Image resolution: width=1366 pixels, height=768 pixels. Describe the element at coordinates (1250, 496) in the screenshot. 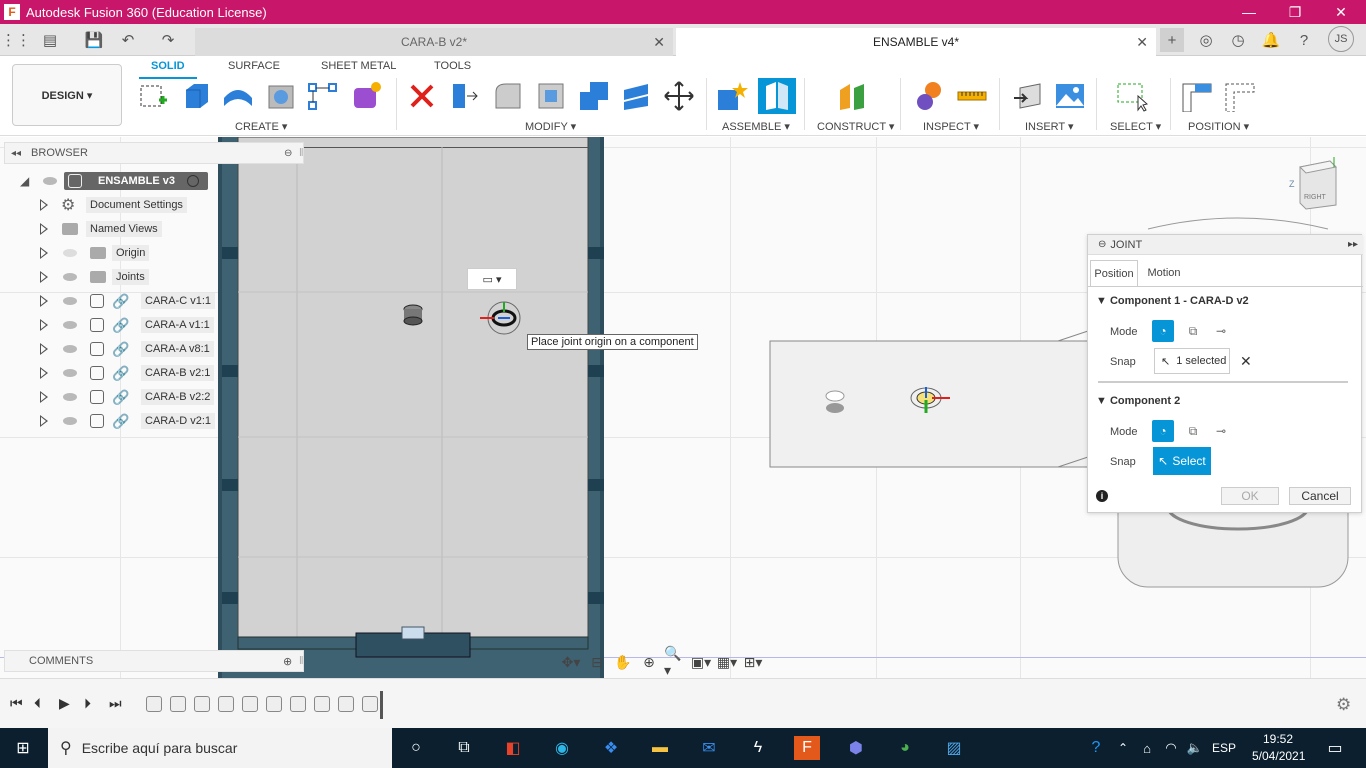

I see `ok-button: OK` at that location.